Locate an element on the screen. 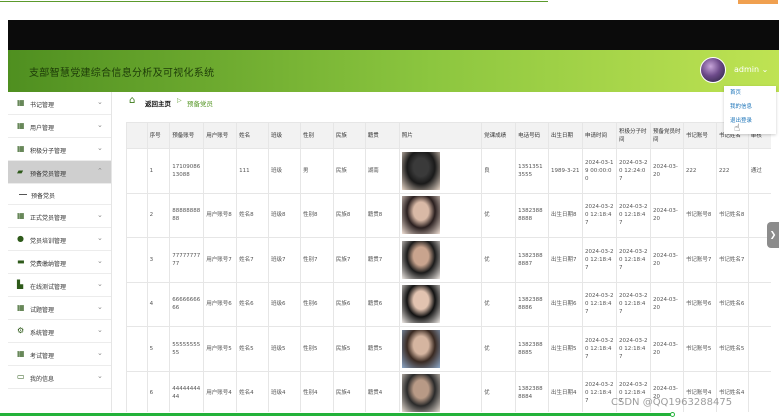  sidebar-item-activists: ▦ 积极分子管理 ⌄ is located at coordinates (59, 149).